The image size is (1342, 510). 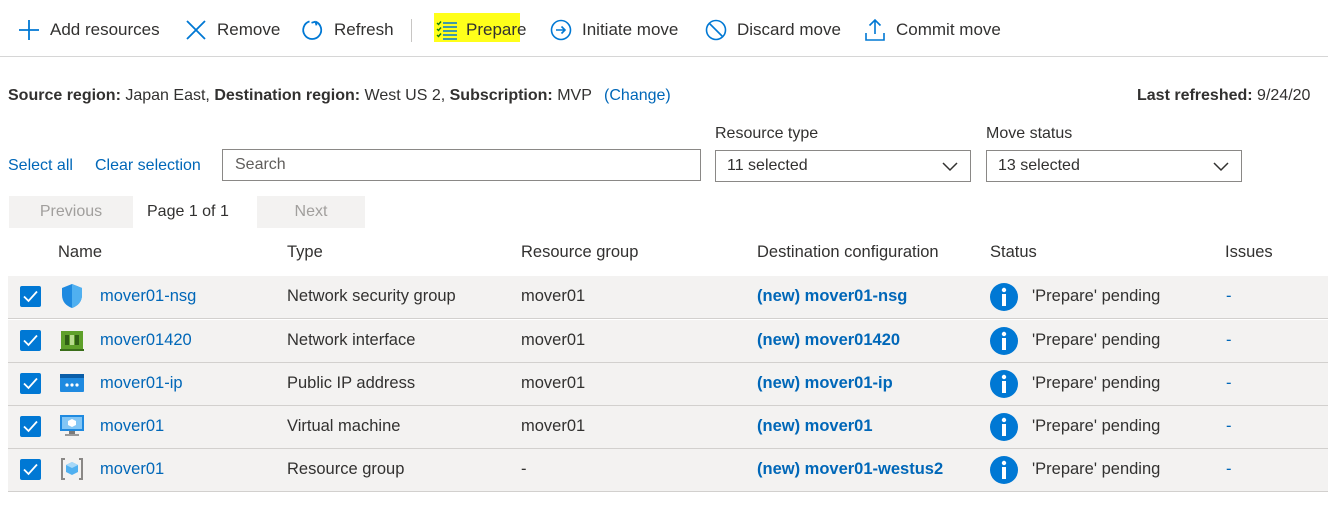 I want to click on resource-type-cell: Network interface, so click(x=351, y=340).